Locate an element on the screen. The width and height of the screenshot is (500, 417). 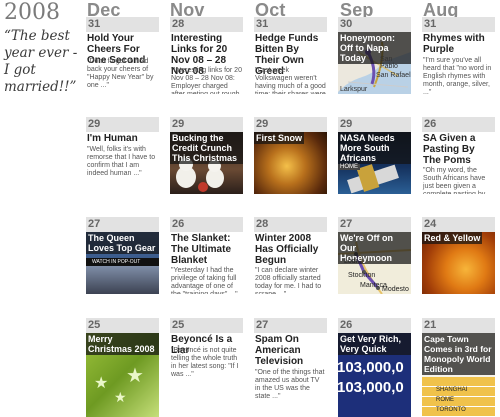
post-cell: 24 Red & Yellow is located at coordinates (458, 255).